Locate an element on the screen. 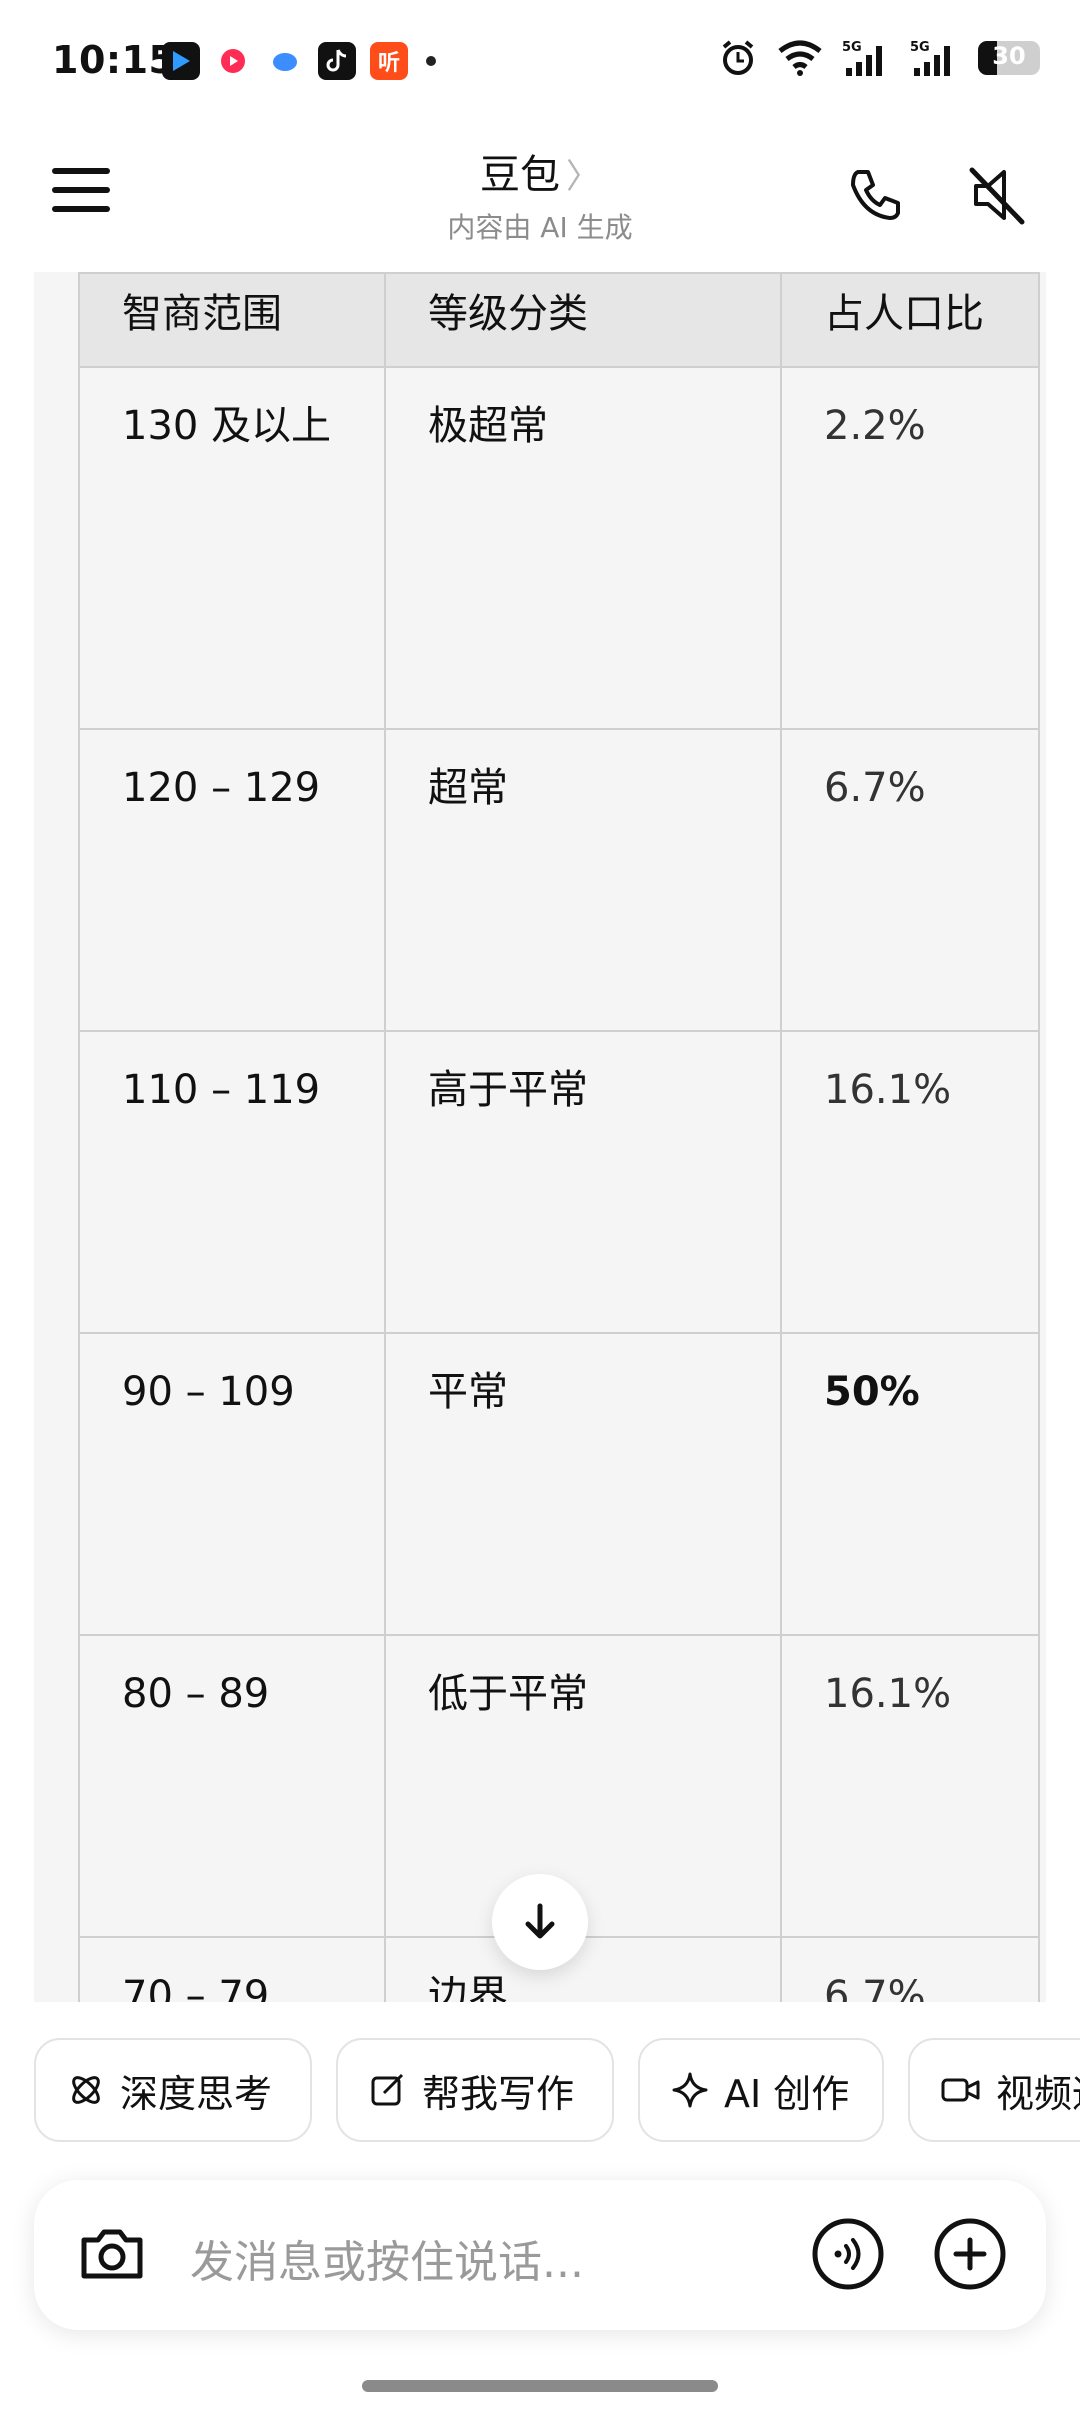 This screenshot has width=1080, height=2412. ai-create-chip: AI 创作 is located at coordinates (761, 2090).